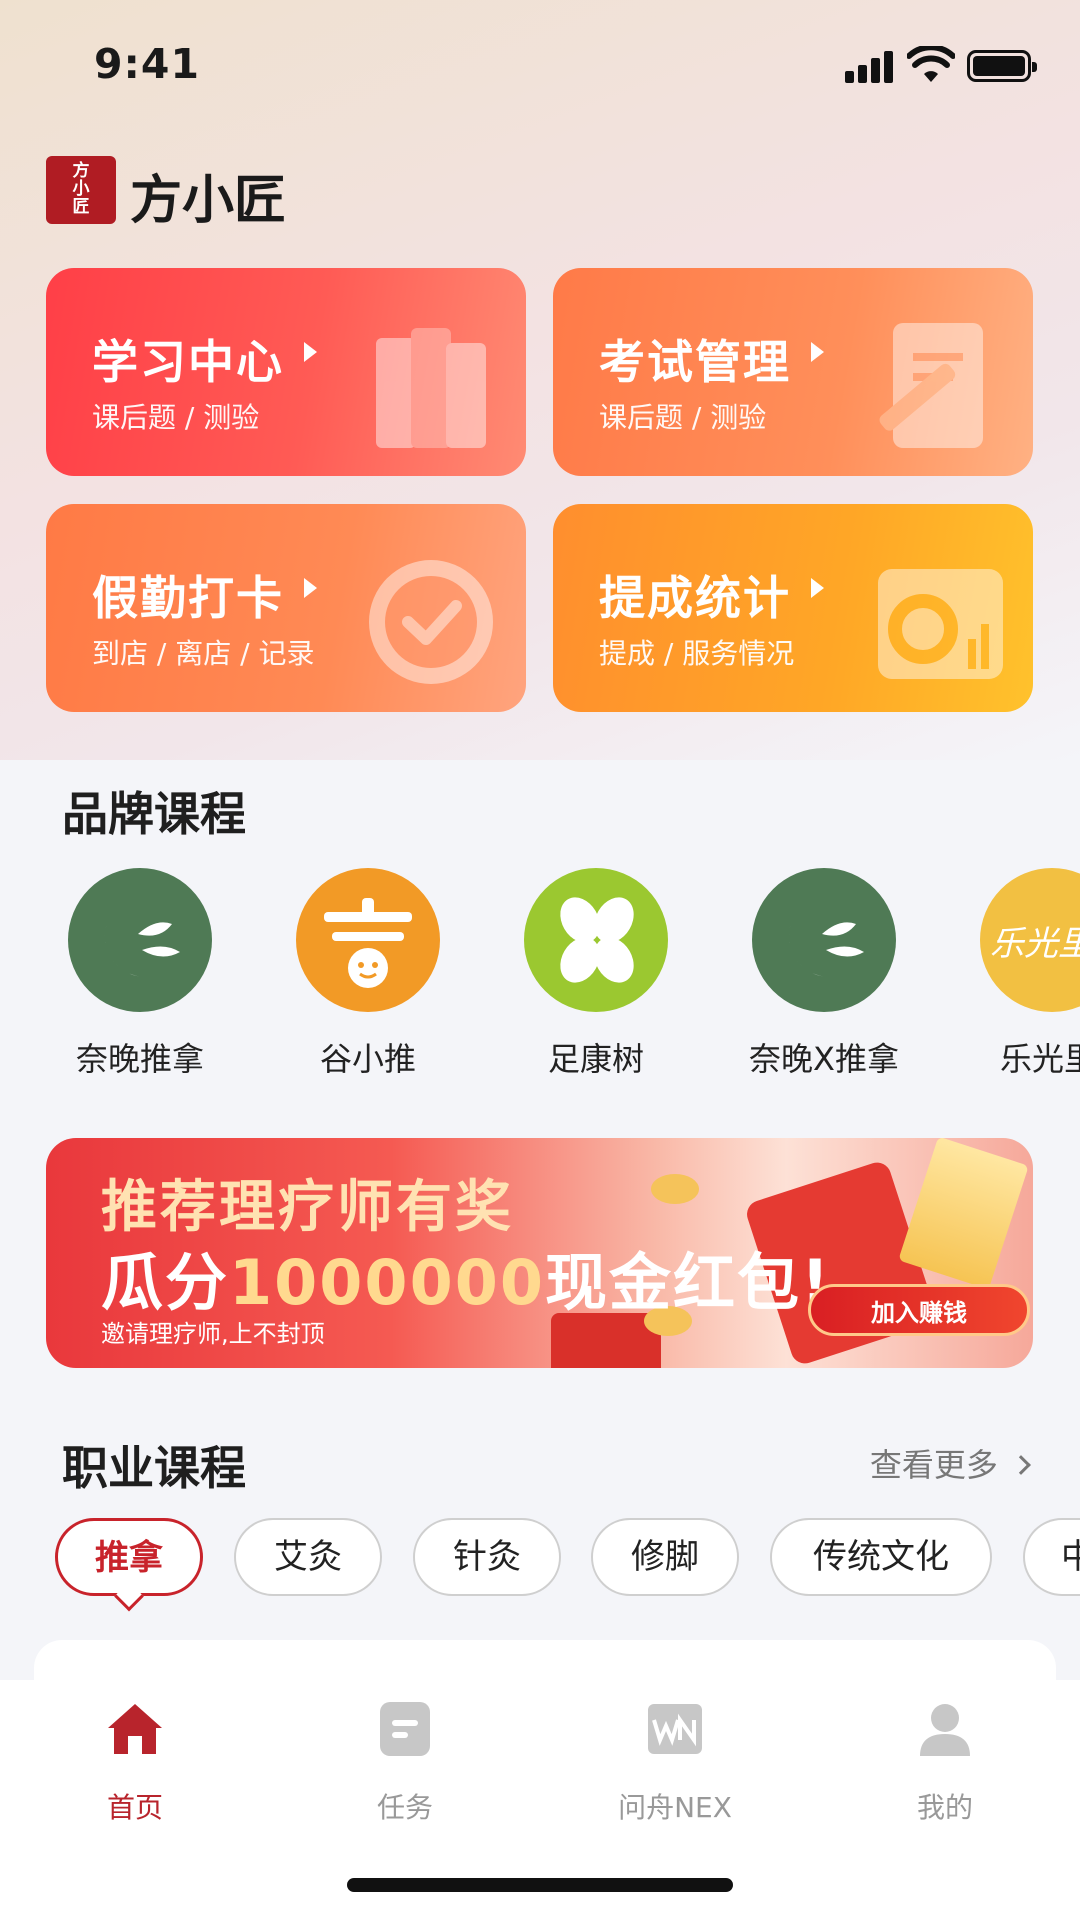 The height and width of the screenshot is (1920, 1080). Describe the element at coordinates (203, 653) in the screenshot. I see `card-subtitle: 到店 / 离店 / 记录` at that location.